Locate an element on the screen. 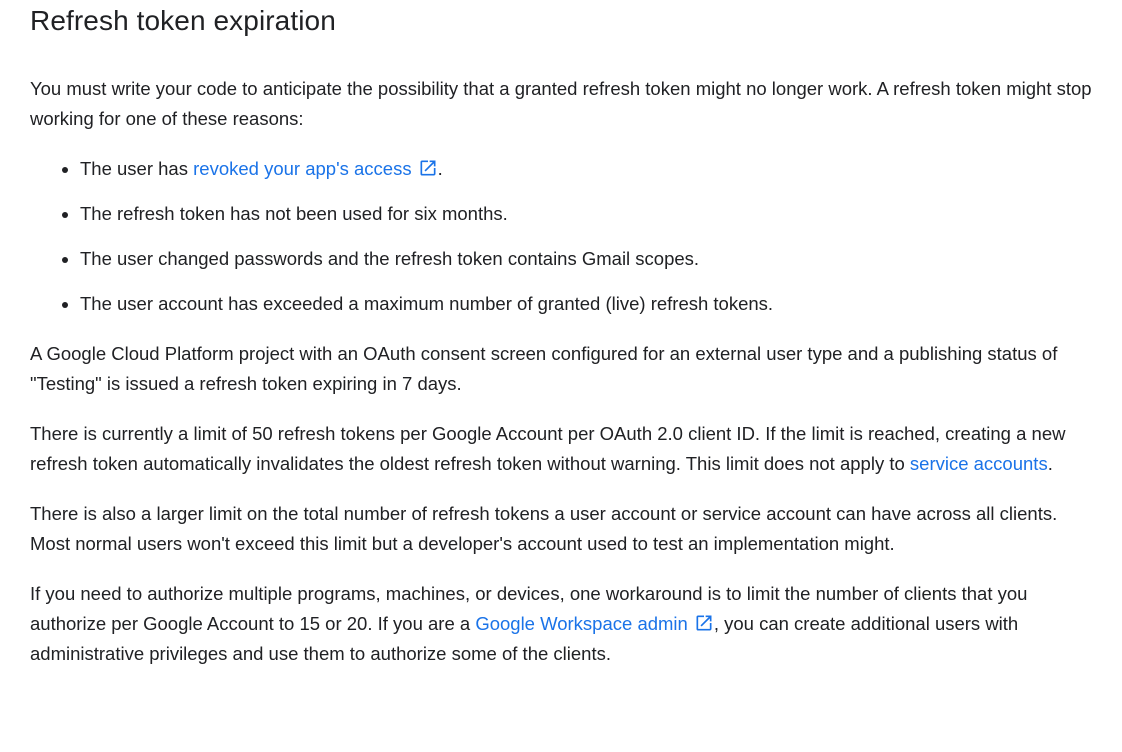  revoked-access-link: revoked your app's access is located at coordinates (315, 168).